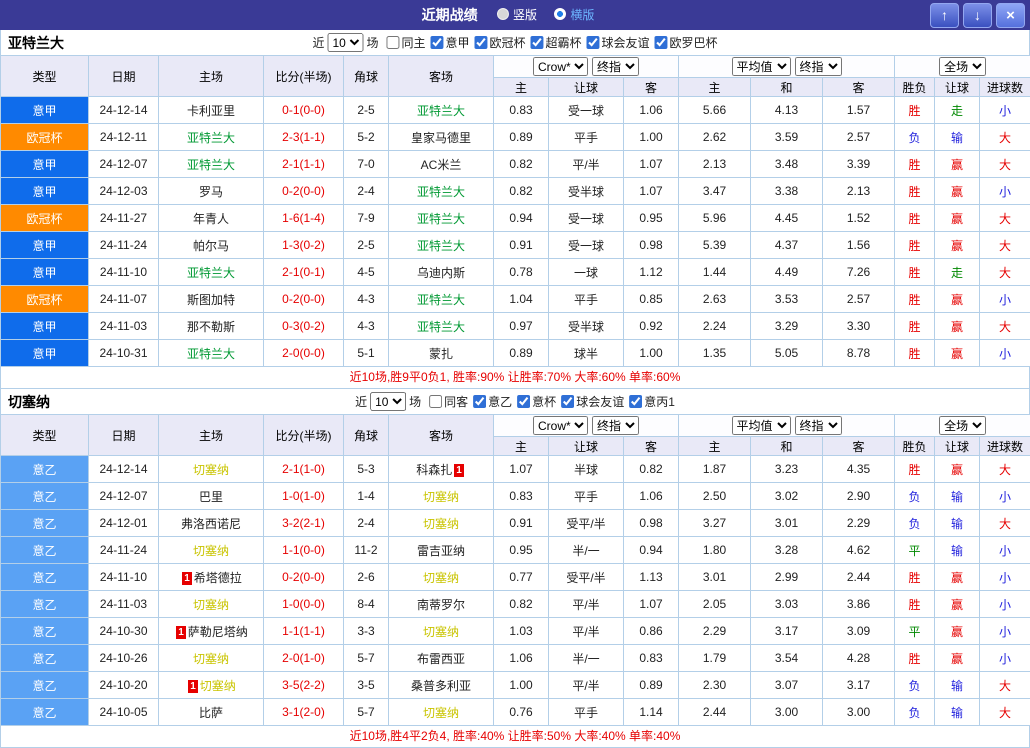  What do you see at coordinates (652, 401) in the screenshot?
I see `filter-checkbox: 意丙1` at bounding box center [652, 401].